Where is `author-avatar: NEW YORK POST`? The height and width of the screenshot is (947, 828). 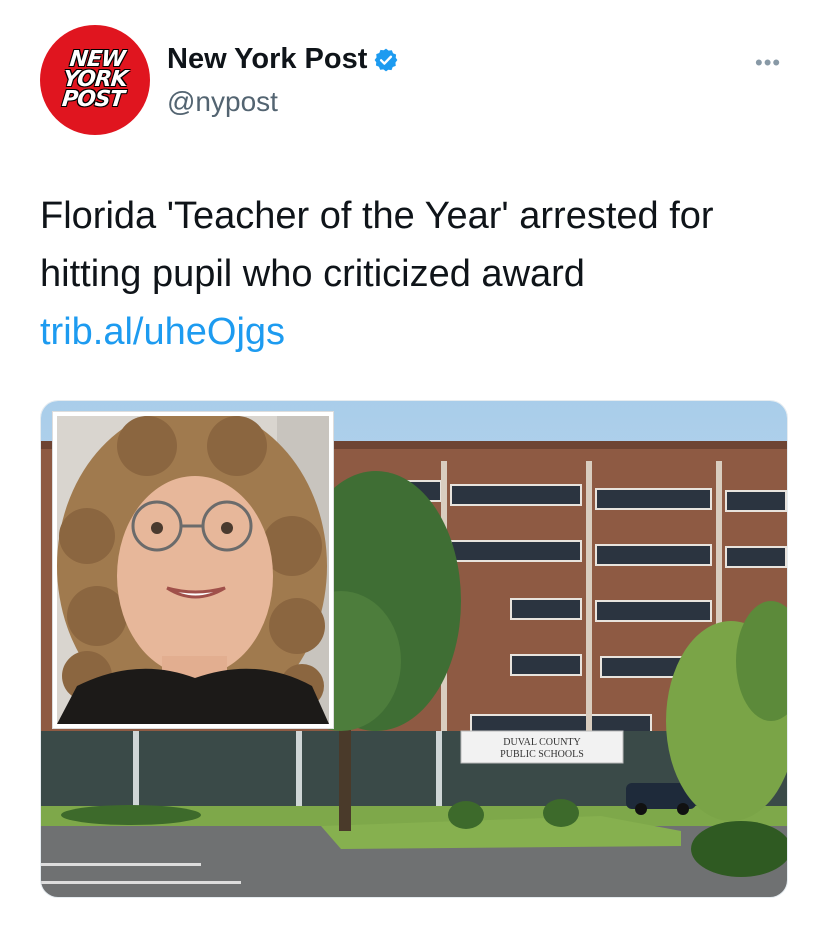
author-avatar: NEW YORK POST is located at coordinates (95, 80).